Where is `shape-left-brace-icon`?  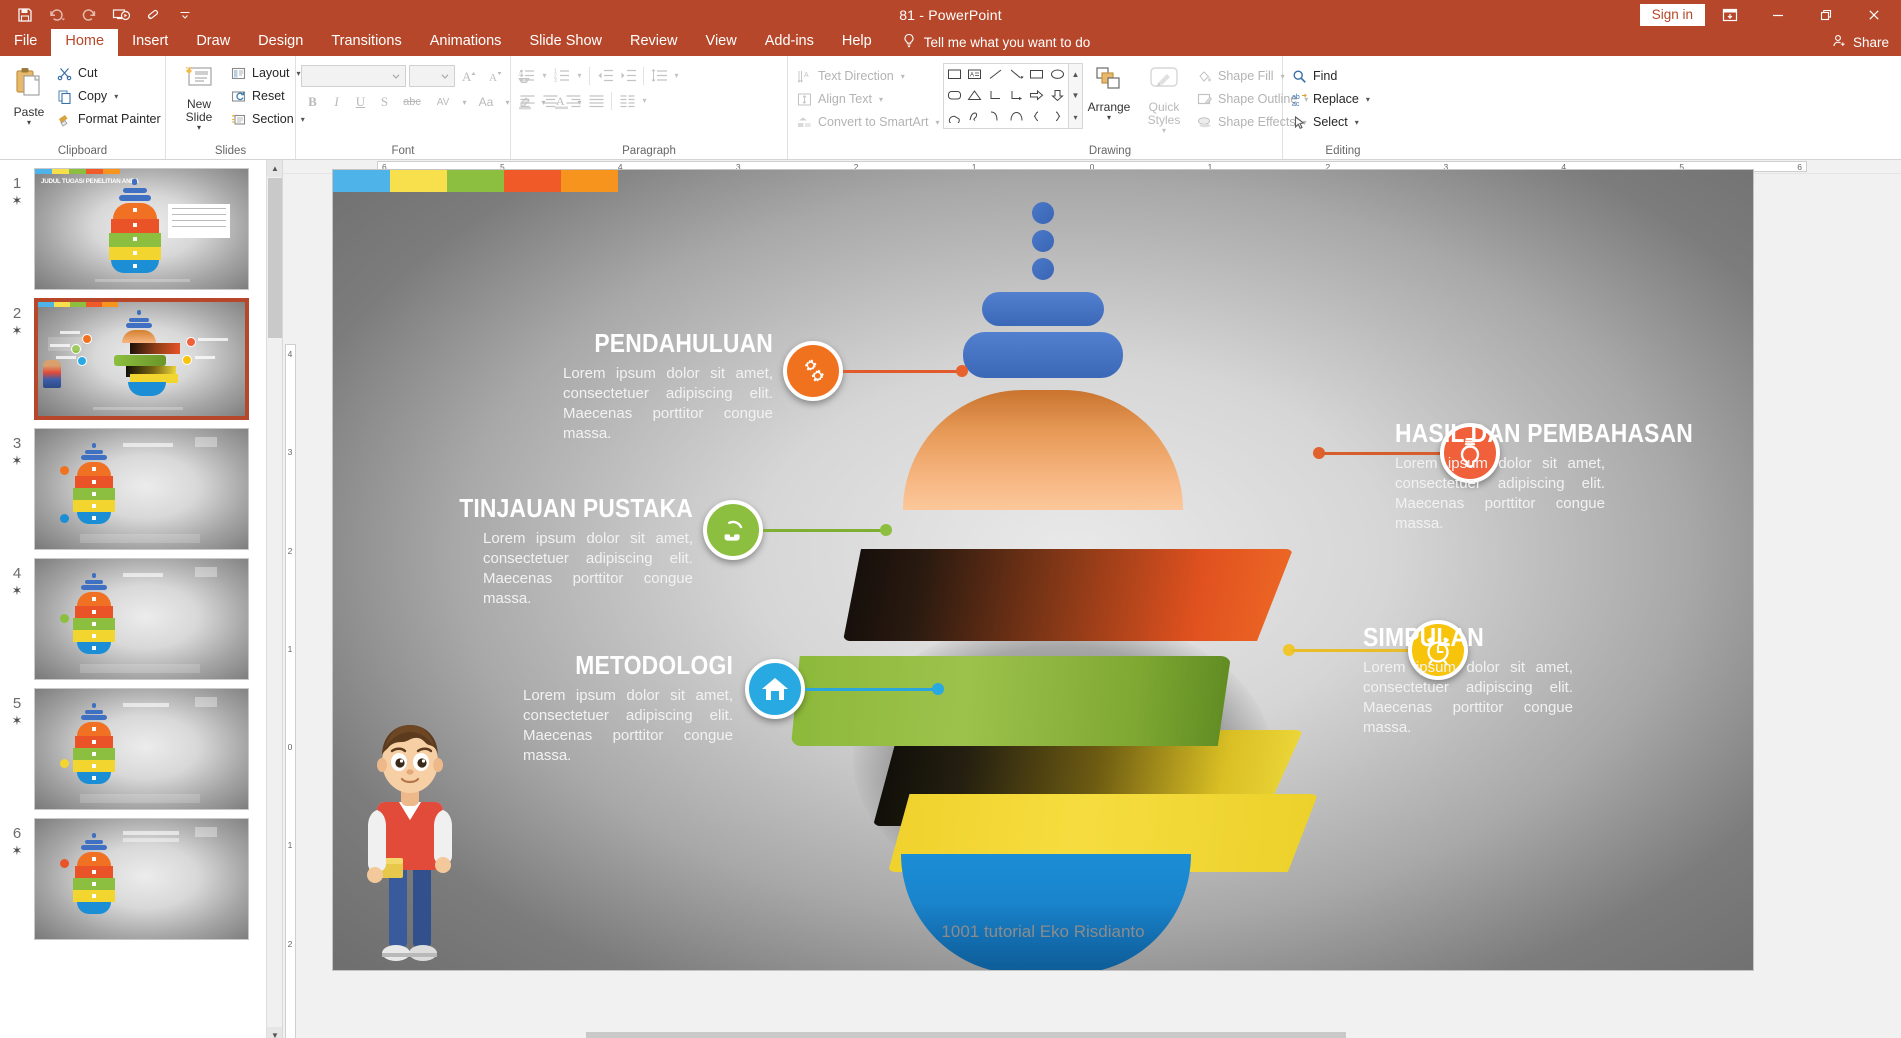 shape-left-brace-icon is located at coordinates (1037, 116).